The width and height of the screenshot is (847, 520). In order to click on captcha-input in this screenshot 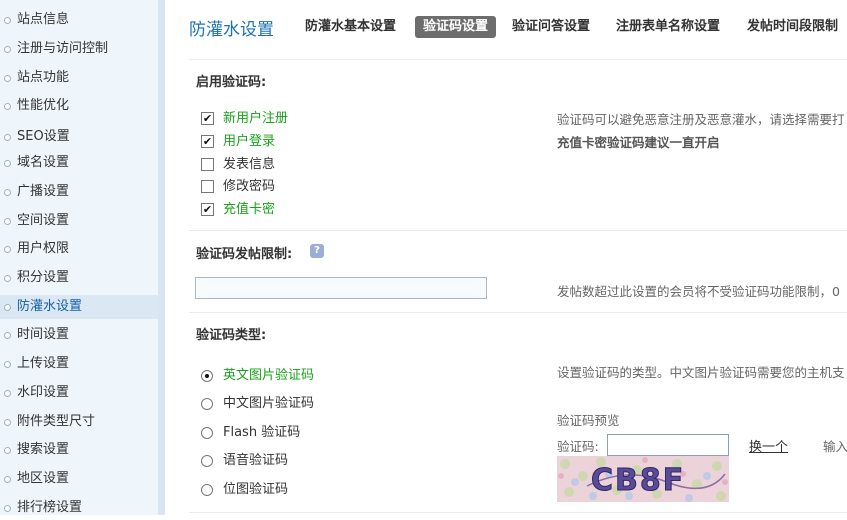, I will do `click(668, 445)`.